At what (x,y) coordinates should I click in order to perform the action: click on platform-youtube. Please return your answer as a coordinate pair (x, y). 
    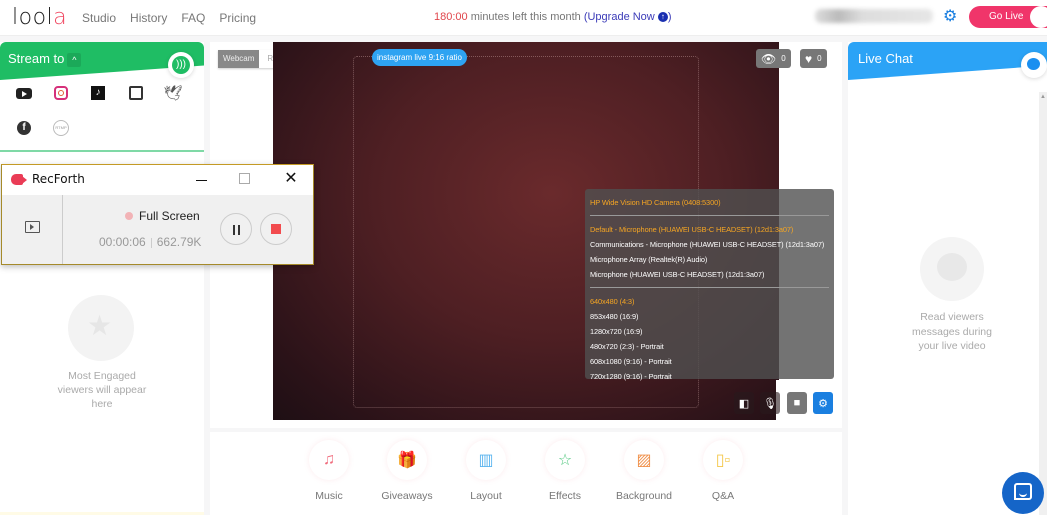
    Looking at the image, I should click on (24, 93).